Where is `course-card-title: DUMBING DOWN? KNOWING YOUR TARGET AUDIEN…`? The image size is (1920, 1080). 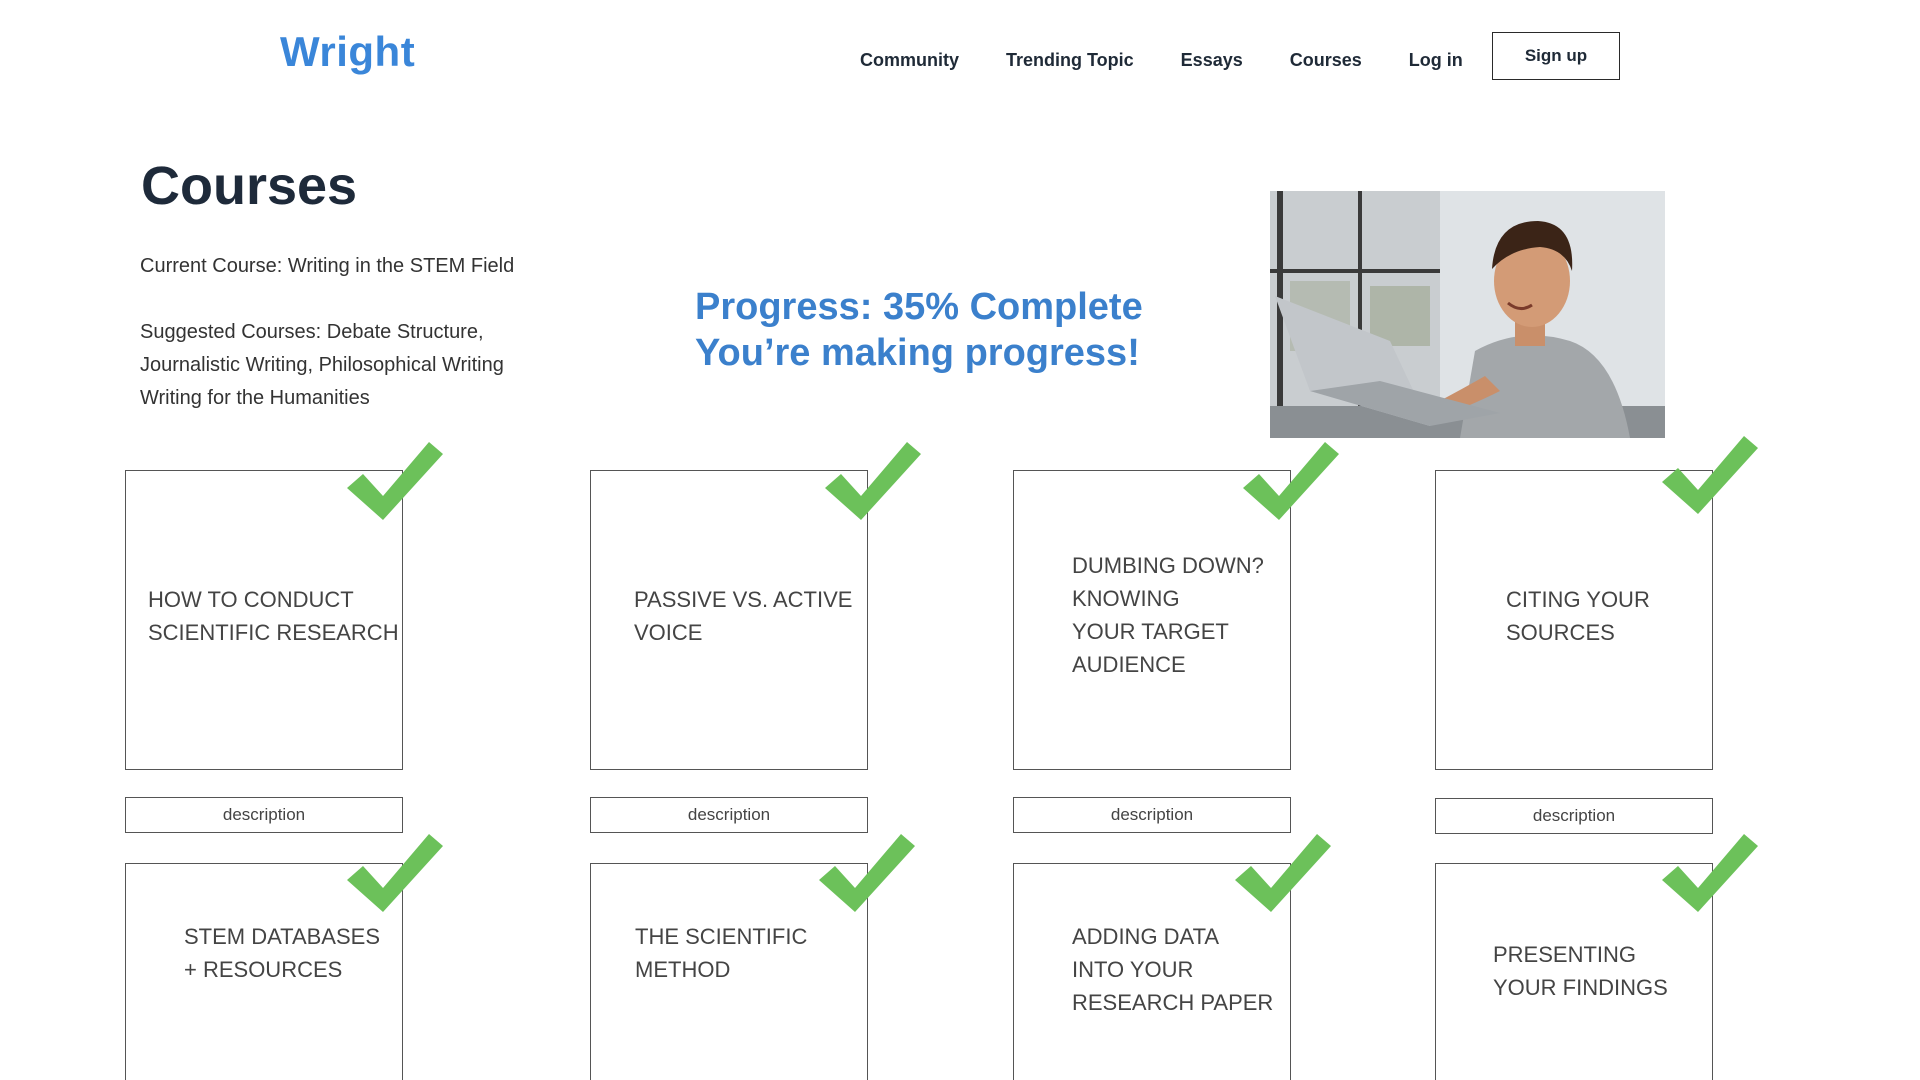
course-card-title: DUMBING DOWN? KNOWING YOUR TARGET AUDIEN… is located at coordinates (1168, 615).